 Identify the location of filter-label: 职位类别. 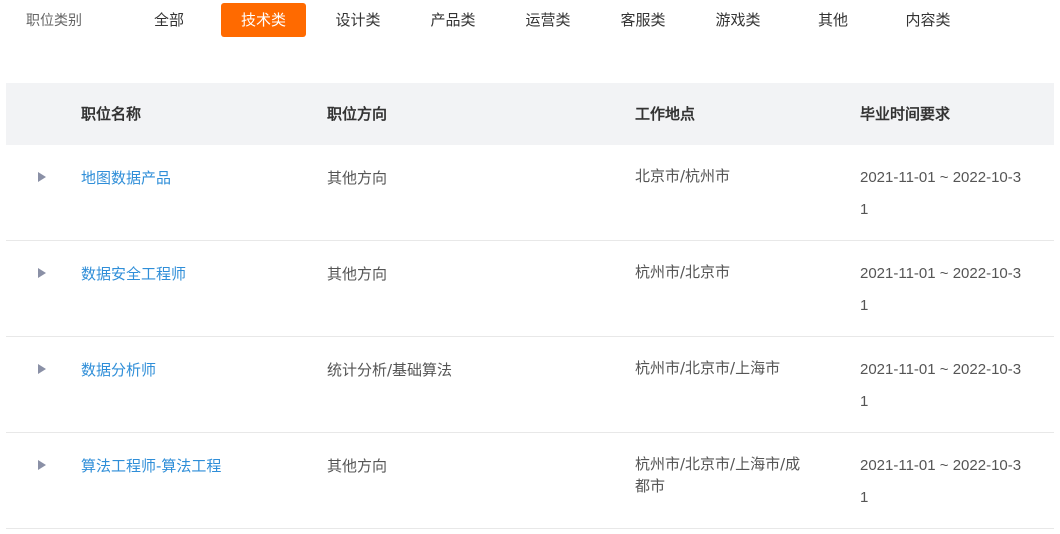
(54, 21).